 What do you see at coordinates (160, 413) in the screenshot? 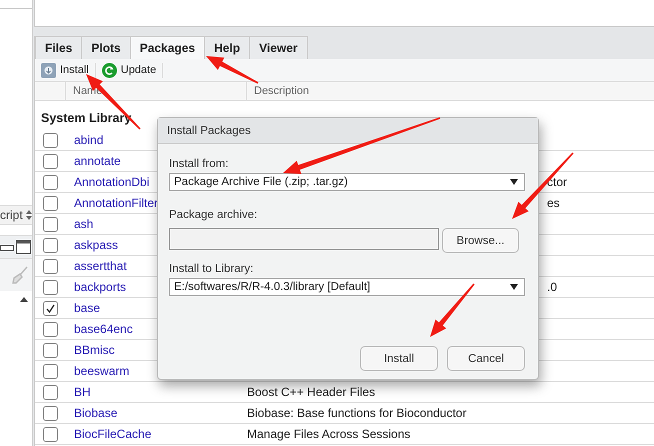
I see `package-link: Biobase` at bounding box center [160, 413].